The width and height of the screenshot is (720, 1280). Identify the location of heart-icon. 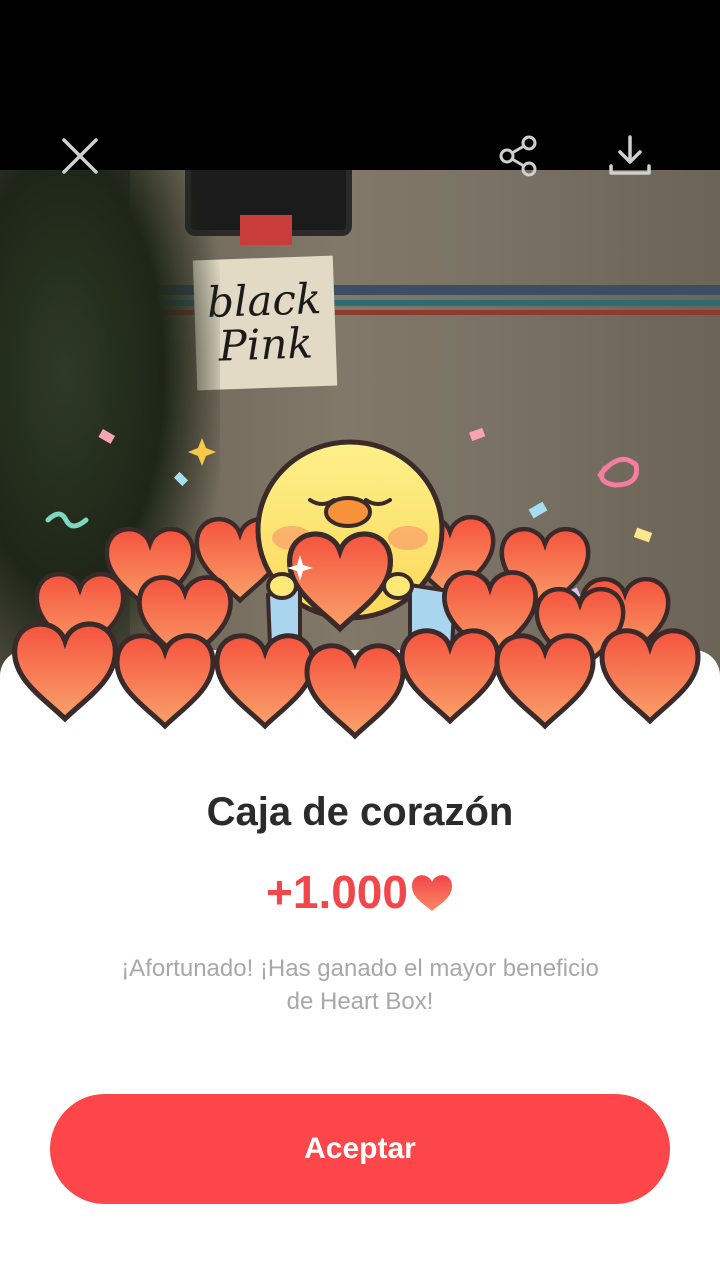
(431, 893).